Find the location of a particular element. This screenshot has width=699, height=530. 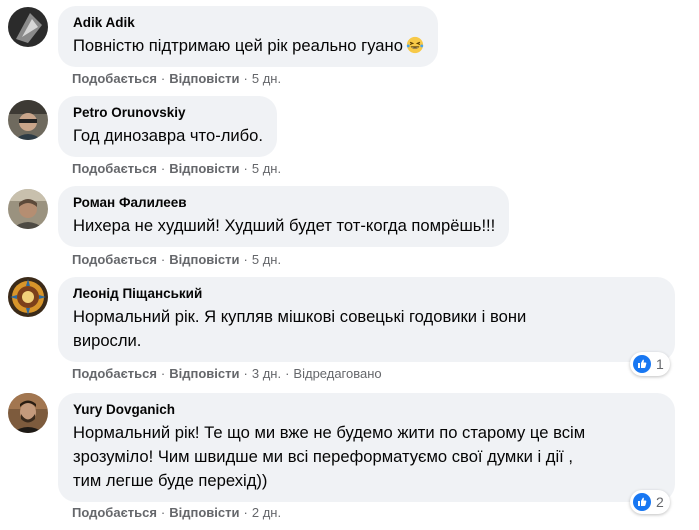

comment-text-line: Год динозавра что-либо. is located at coordinates (168, 135).